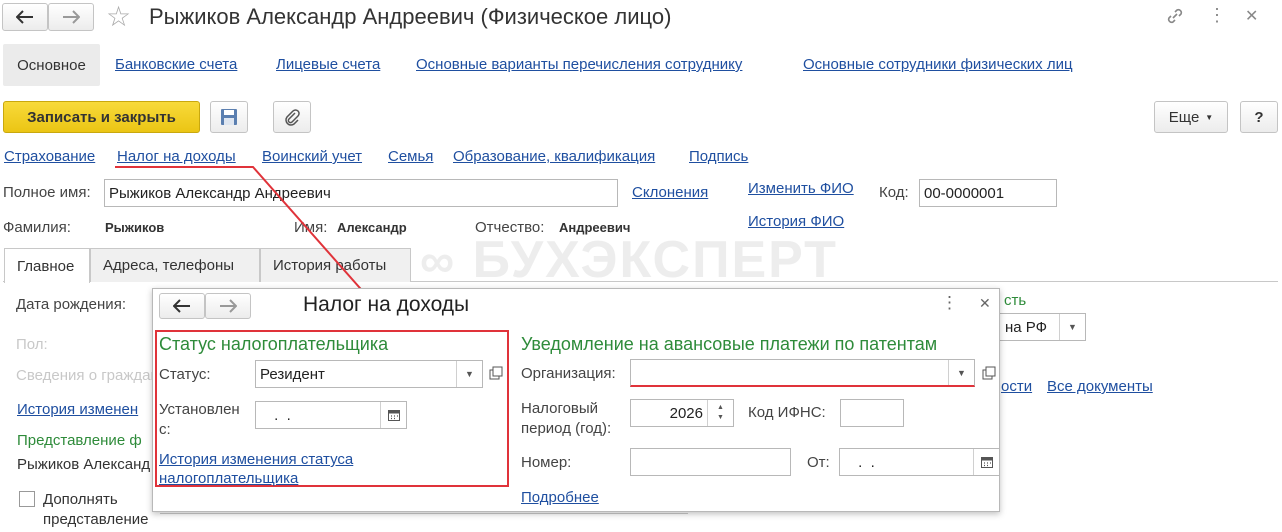 The image size is (1282, 532). I want to click on arrow-left-icon, so click(181, 306).